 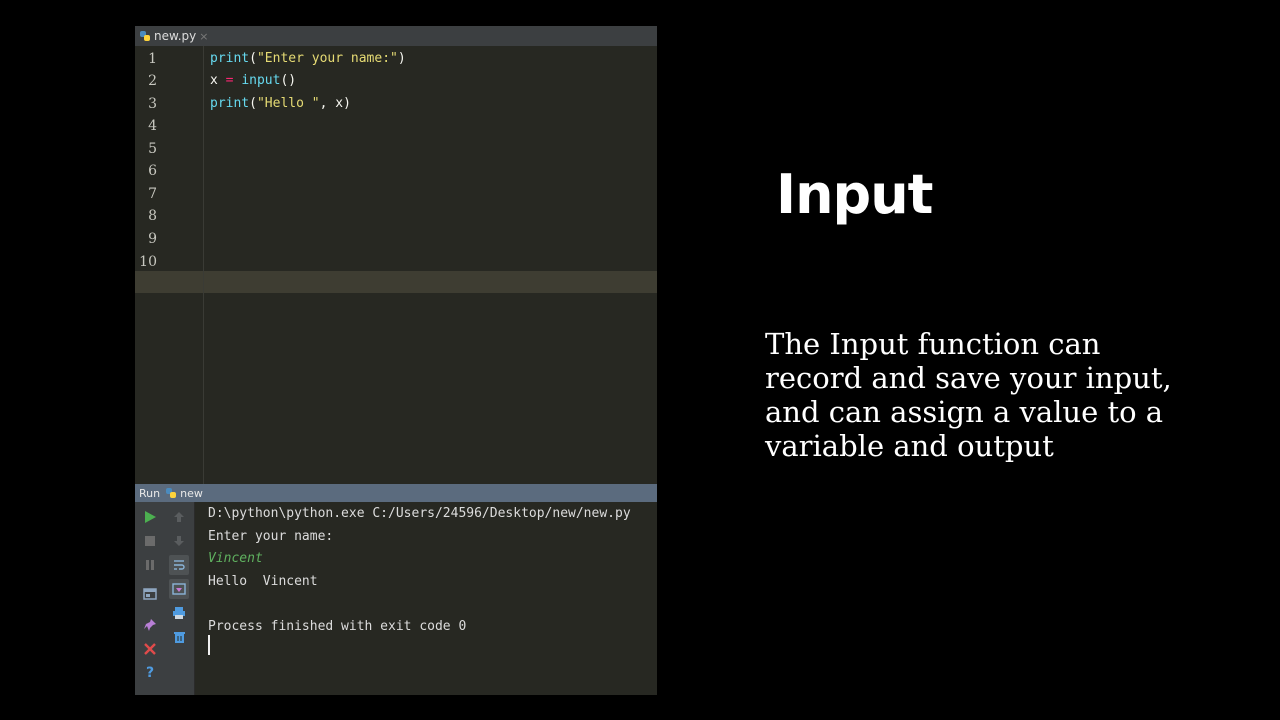 I want to click on code-token: "Hello ", so click(x=288, y=103).